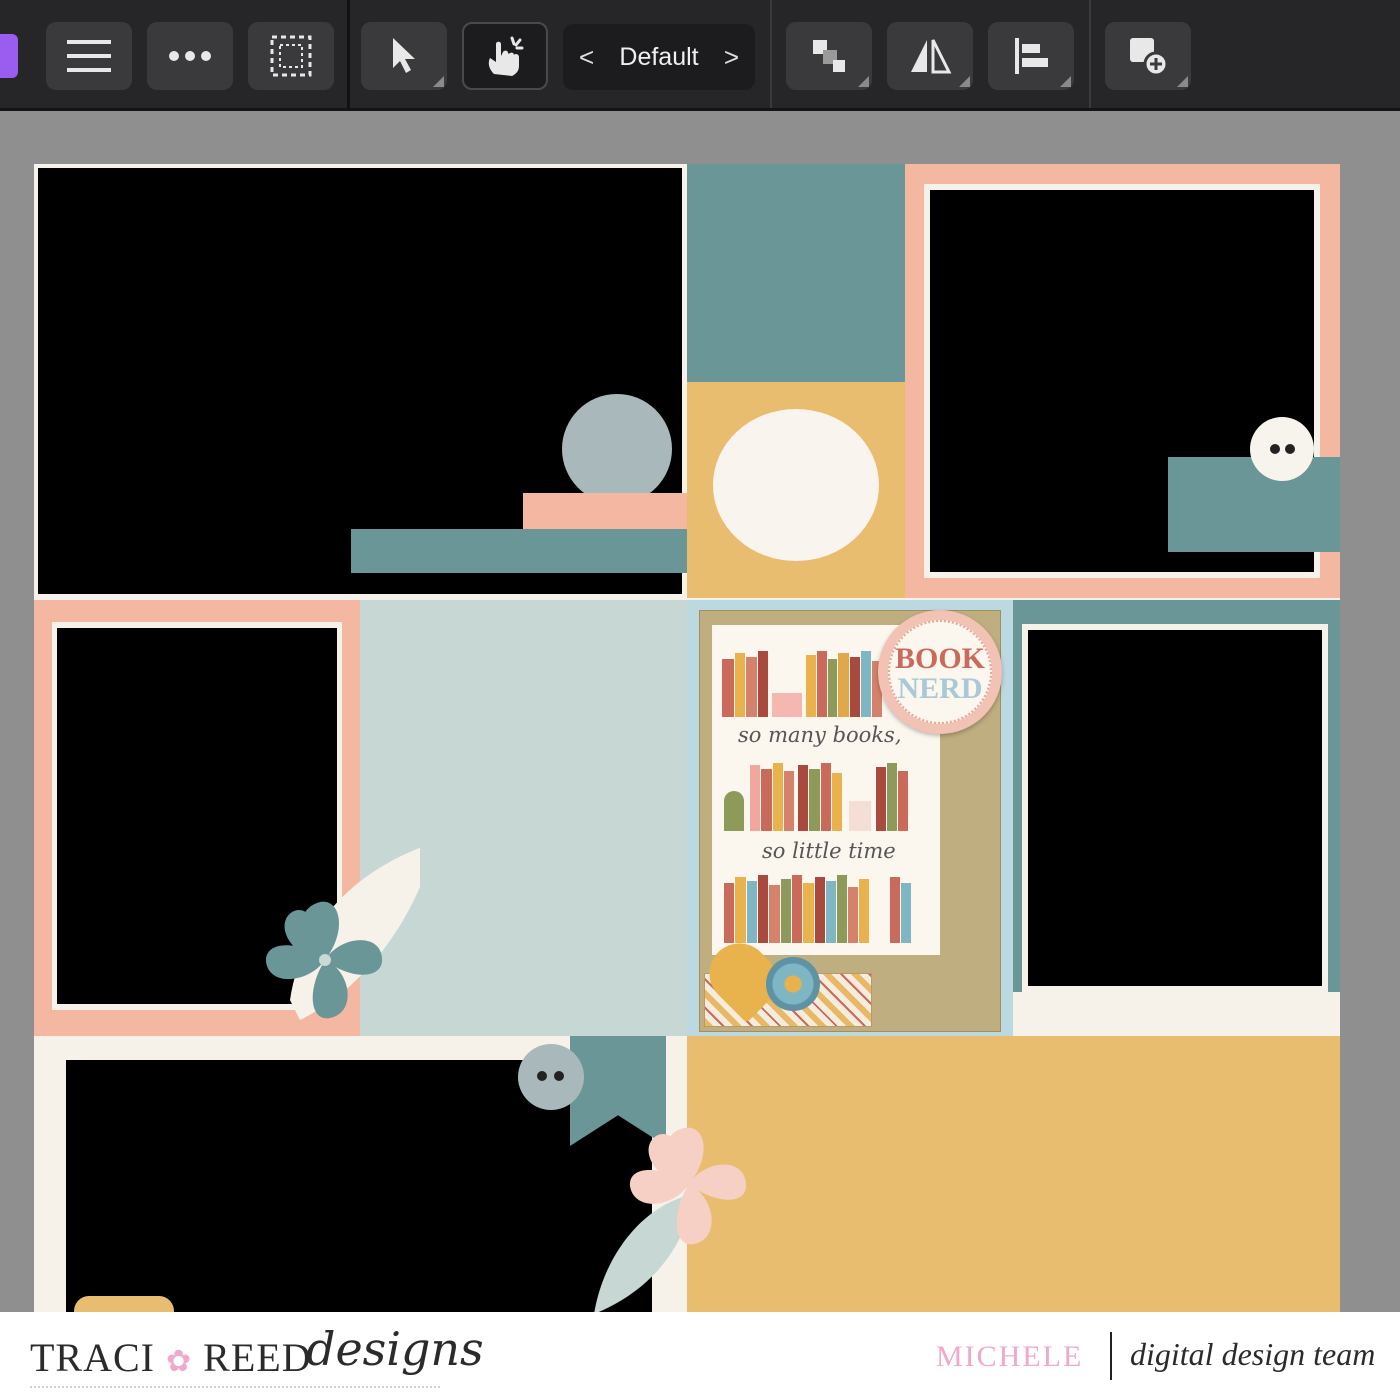 The width and height of the screenshot is (1400, 1400). I want to click on button-embellishment, so click(1282, 449).